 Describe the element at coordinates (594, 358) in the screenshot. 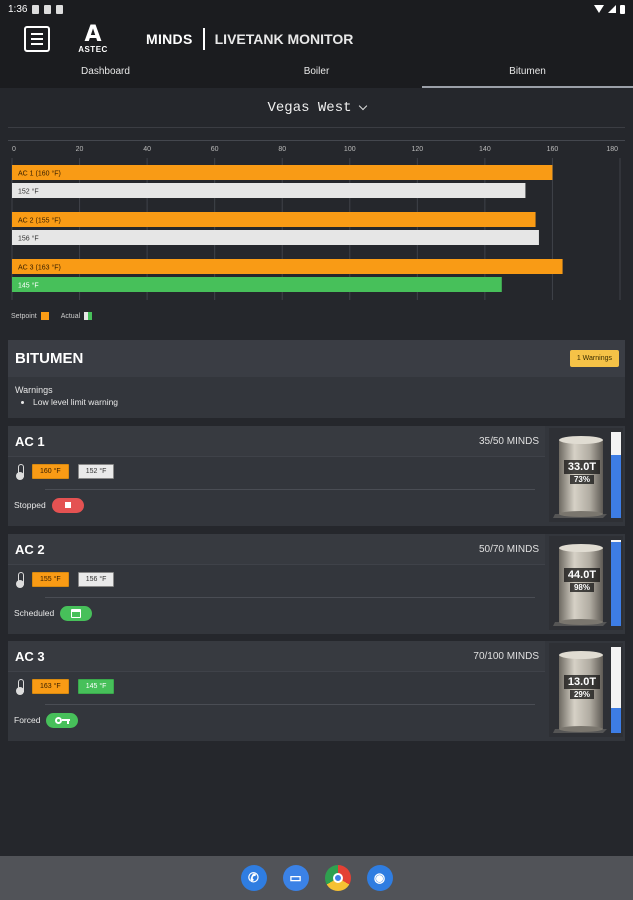

I see `warnings-badge: 1 Warnings` at that location.